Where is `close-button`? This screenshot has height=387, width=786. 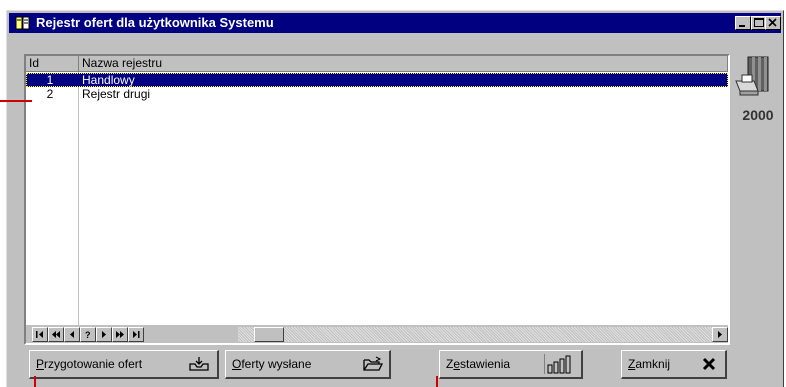
close-button is located at coordinates (773, 23).